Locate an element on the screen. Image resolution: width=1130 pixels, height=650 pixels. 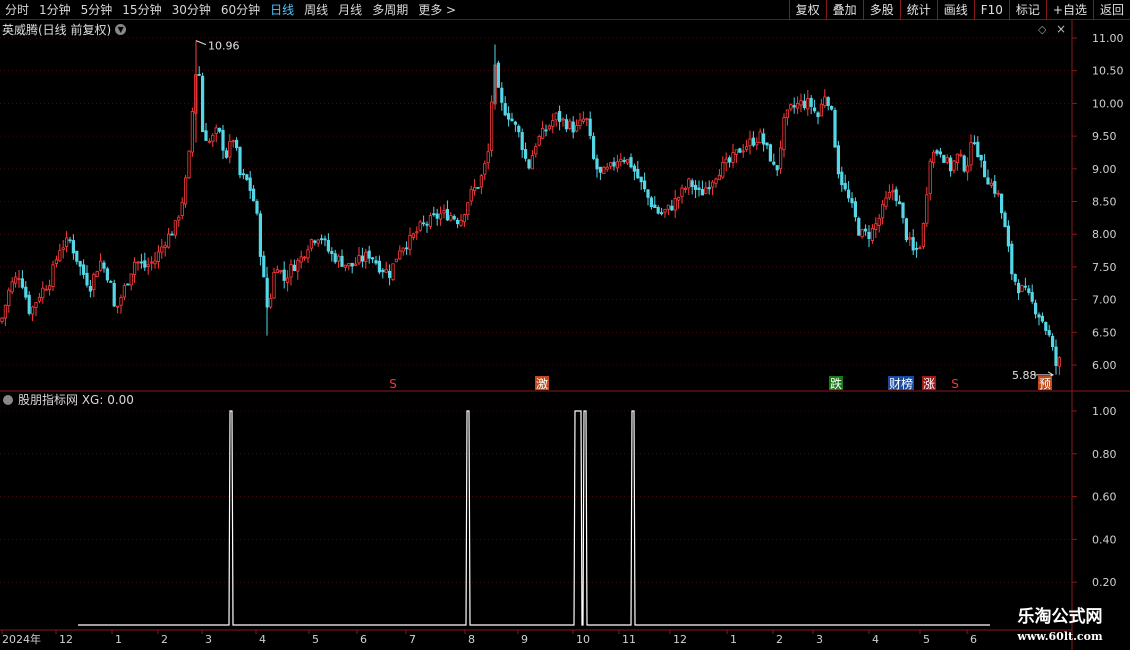
event-marker: 预 is located at coordinates (1045, 384).